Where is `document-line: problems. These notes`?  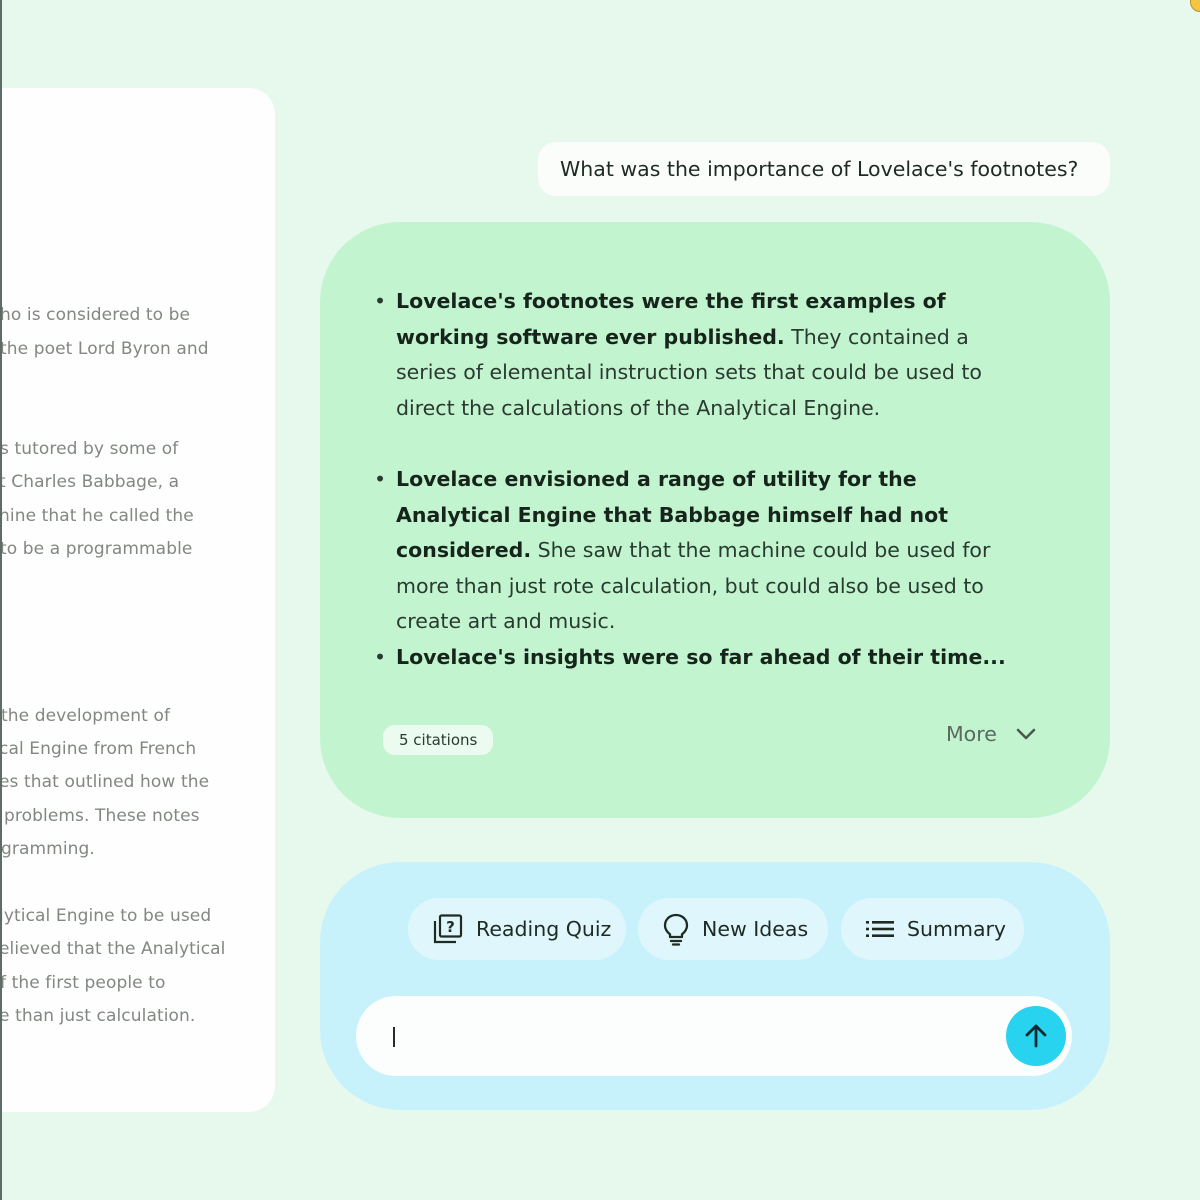 document-line: problems. These notes is located at coordinates (102, 816).